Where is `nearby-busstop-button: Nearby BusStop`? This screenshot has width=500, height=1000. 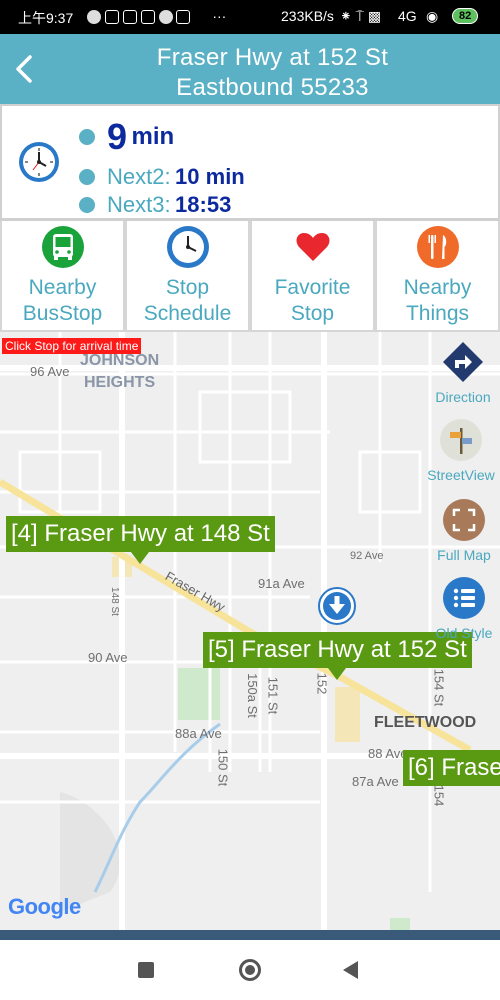
nearby-busstop-button: Nearby BusStop is located at coordinates (62, 276).